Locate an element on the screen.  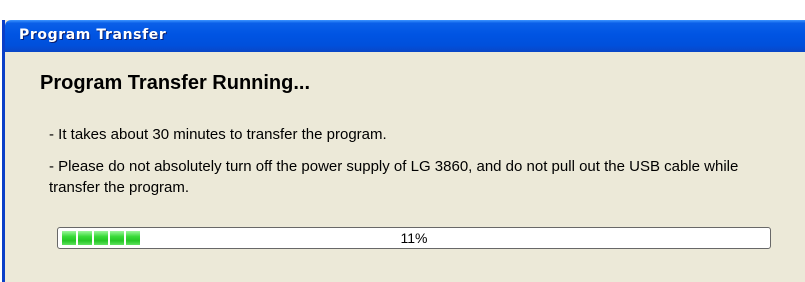
window-title: Program Transfer is located at coordinates (93, 35).